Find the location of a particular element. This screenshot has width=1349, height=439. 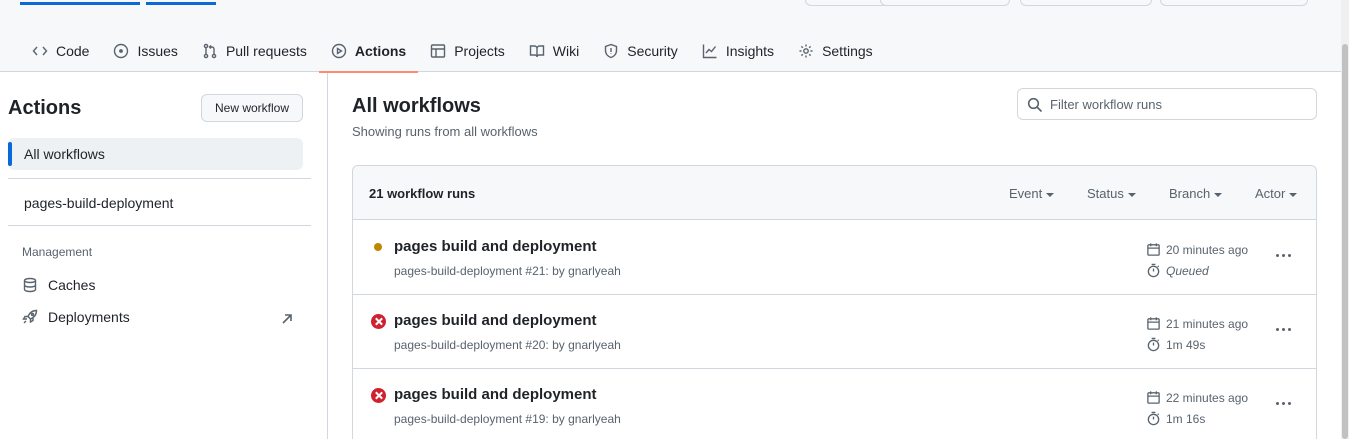

sidebar-item-deployments: Deployments is located at coordinates (76, 317).